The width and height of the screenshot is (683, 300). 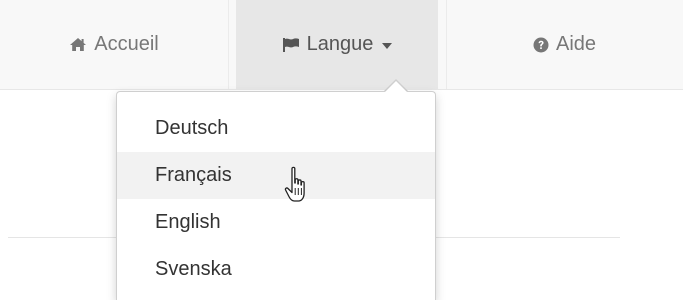 I want to click on flag-icon, so click(x=291, y=45).